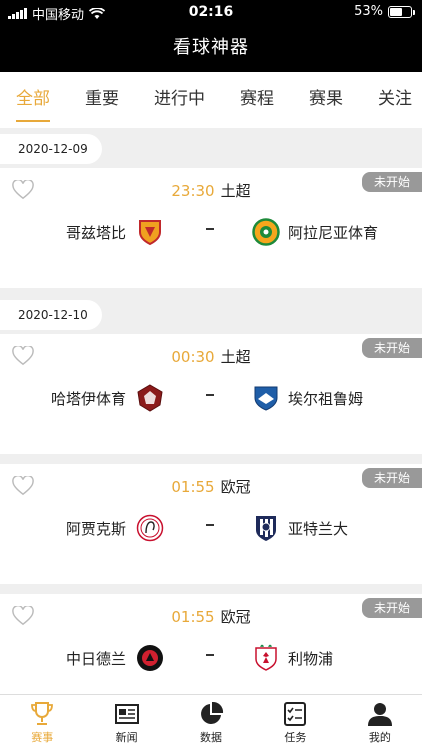 The height and width of the screenshot is (750, 422). Describe the element at coordinates (326, 100) in the screenshot. I see `tab-results: 赛果` at that location.